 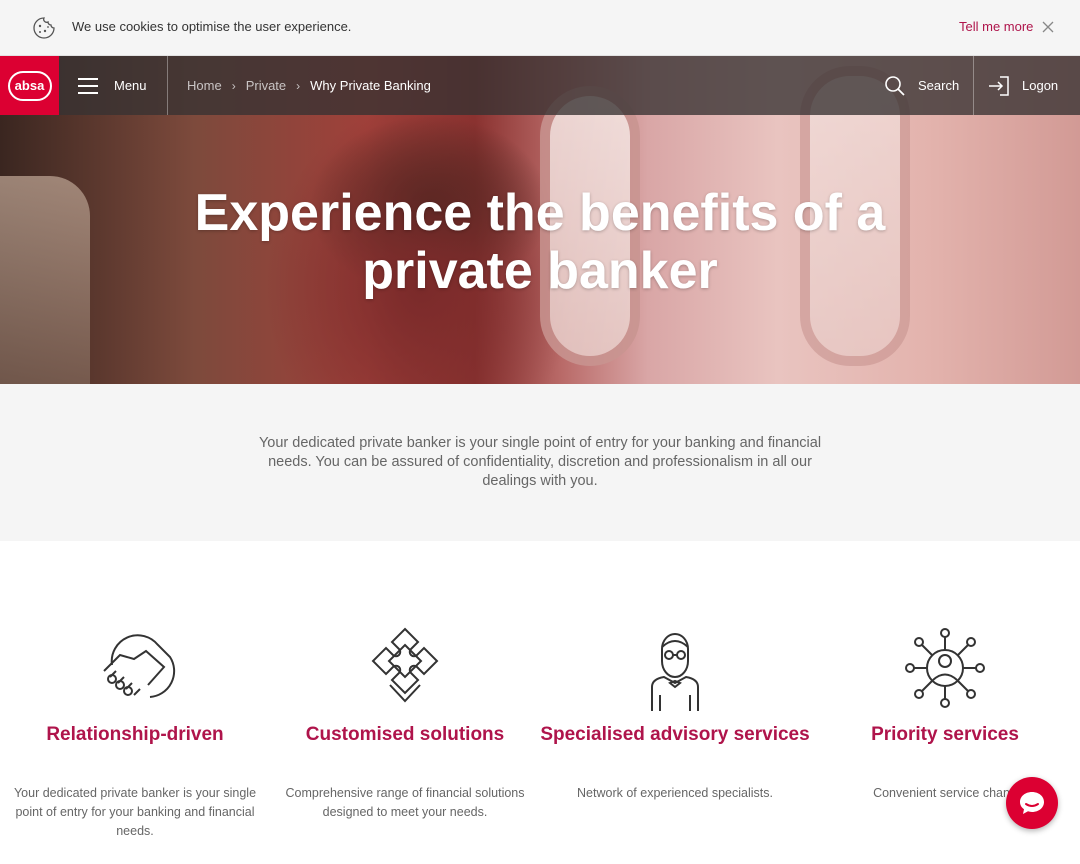 I want to click on logon-icon, so click(x=999, y=85).